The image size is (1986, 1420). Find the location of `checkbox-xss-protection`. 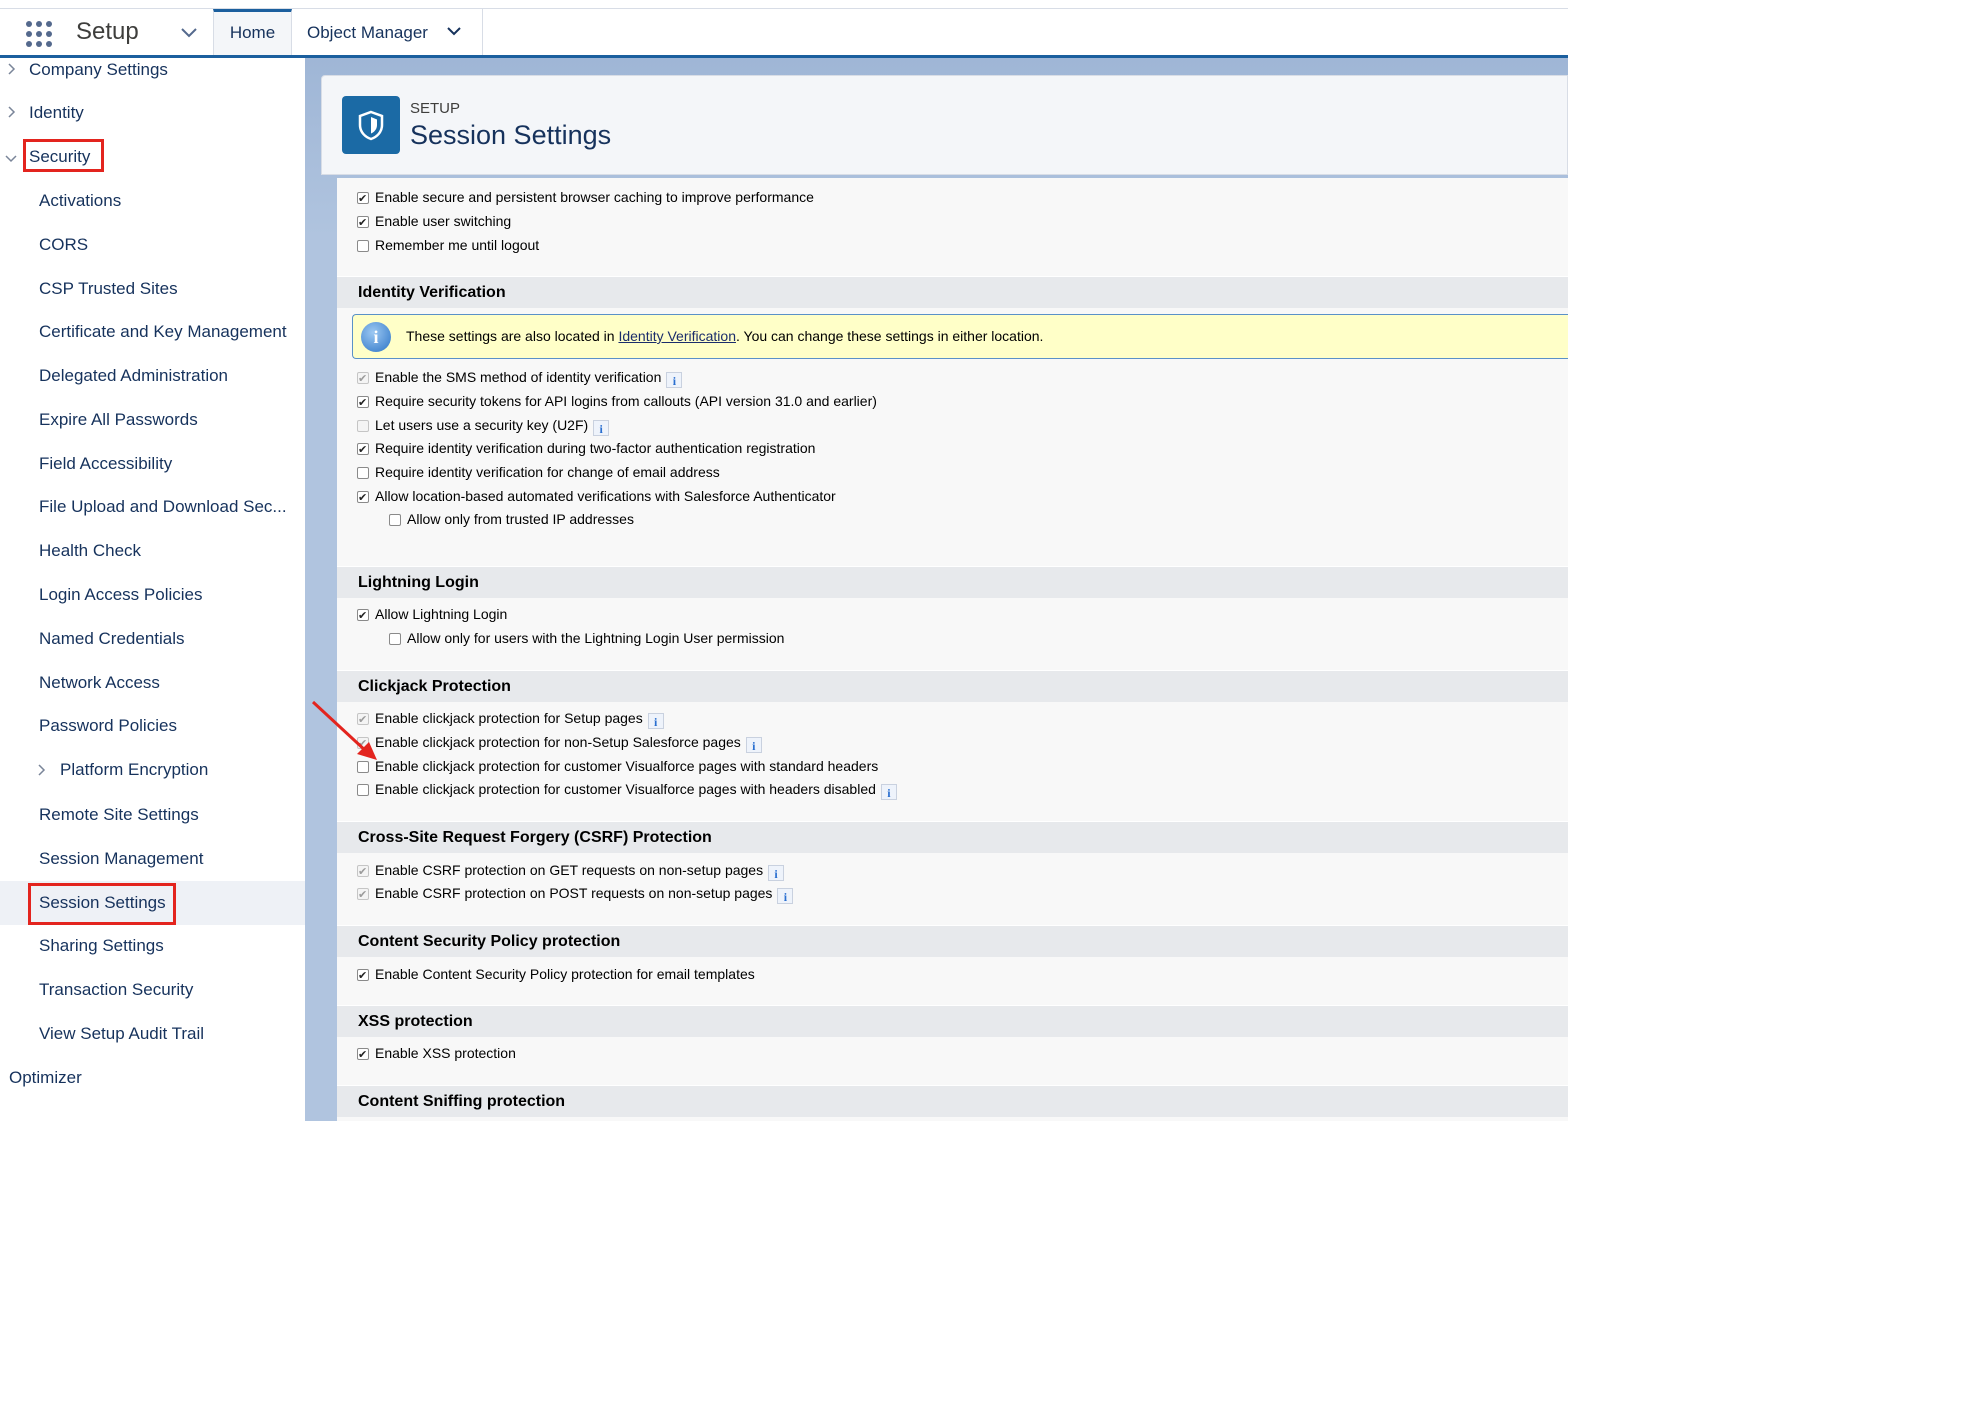

checkbox-xss-protection is located at coordinates (363, 1055).